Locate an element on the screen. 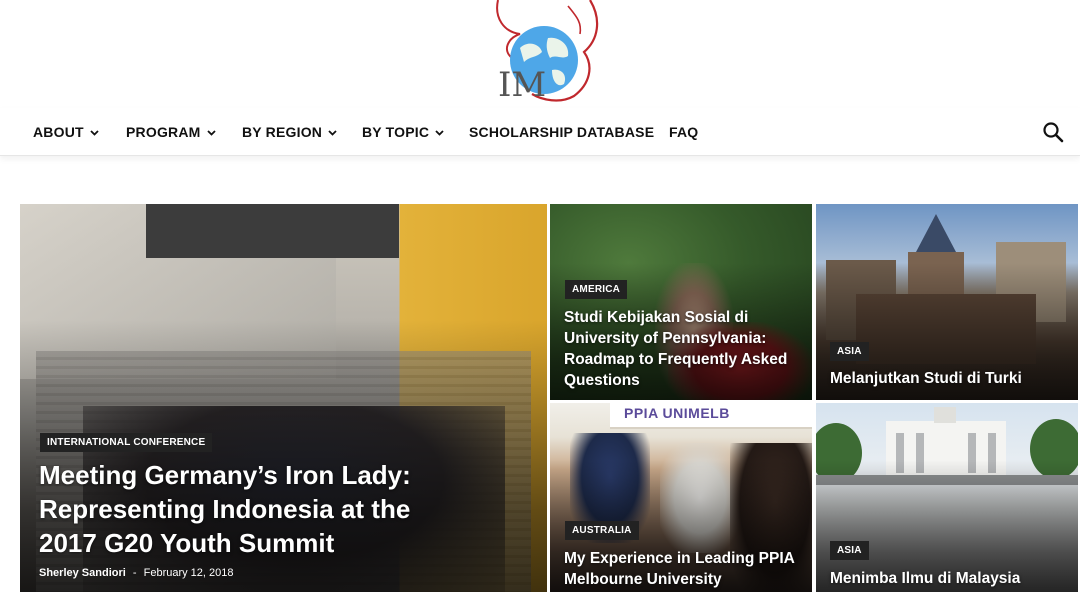  nav-item-by-topic: BY TOPIC is located at coordinates (403, 132).